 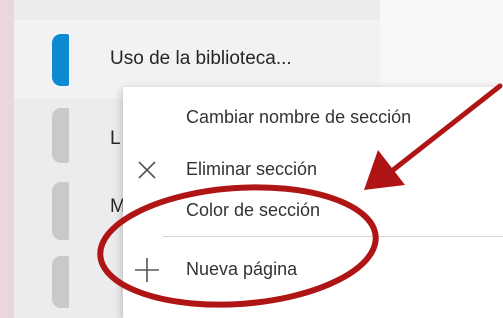 What do you see at coordinates (252, 169) in the screenshot?
I see `menu-item-label: Eliminar sección` at bounding box center [252, 169].